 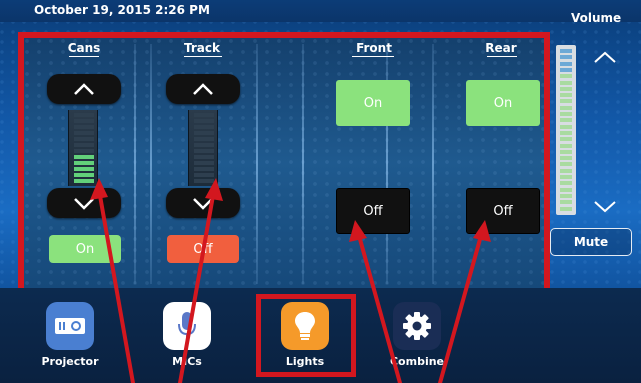 I want to click on lights-highlight-box, so click(x=306, y=335).